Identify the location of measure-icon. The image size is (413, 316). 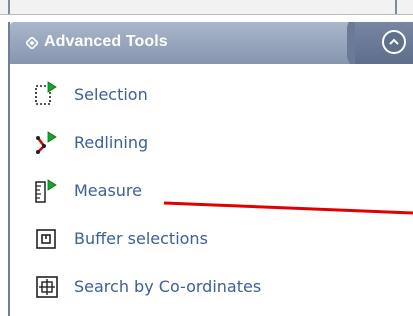
(47, 190).